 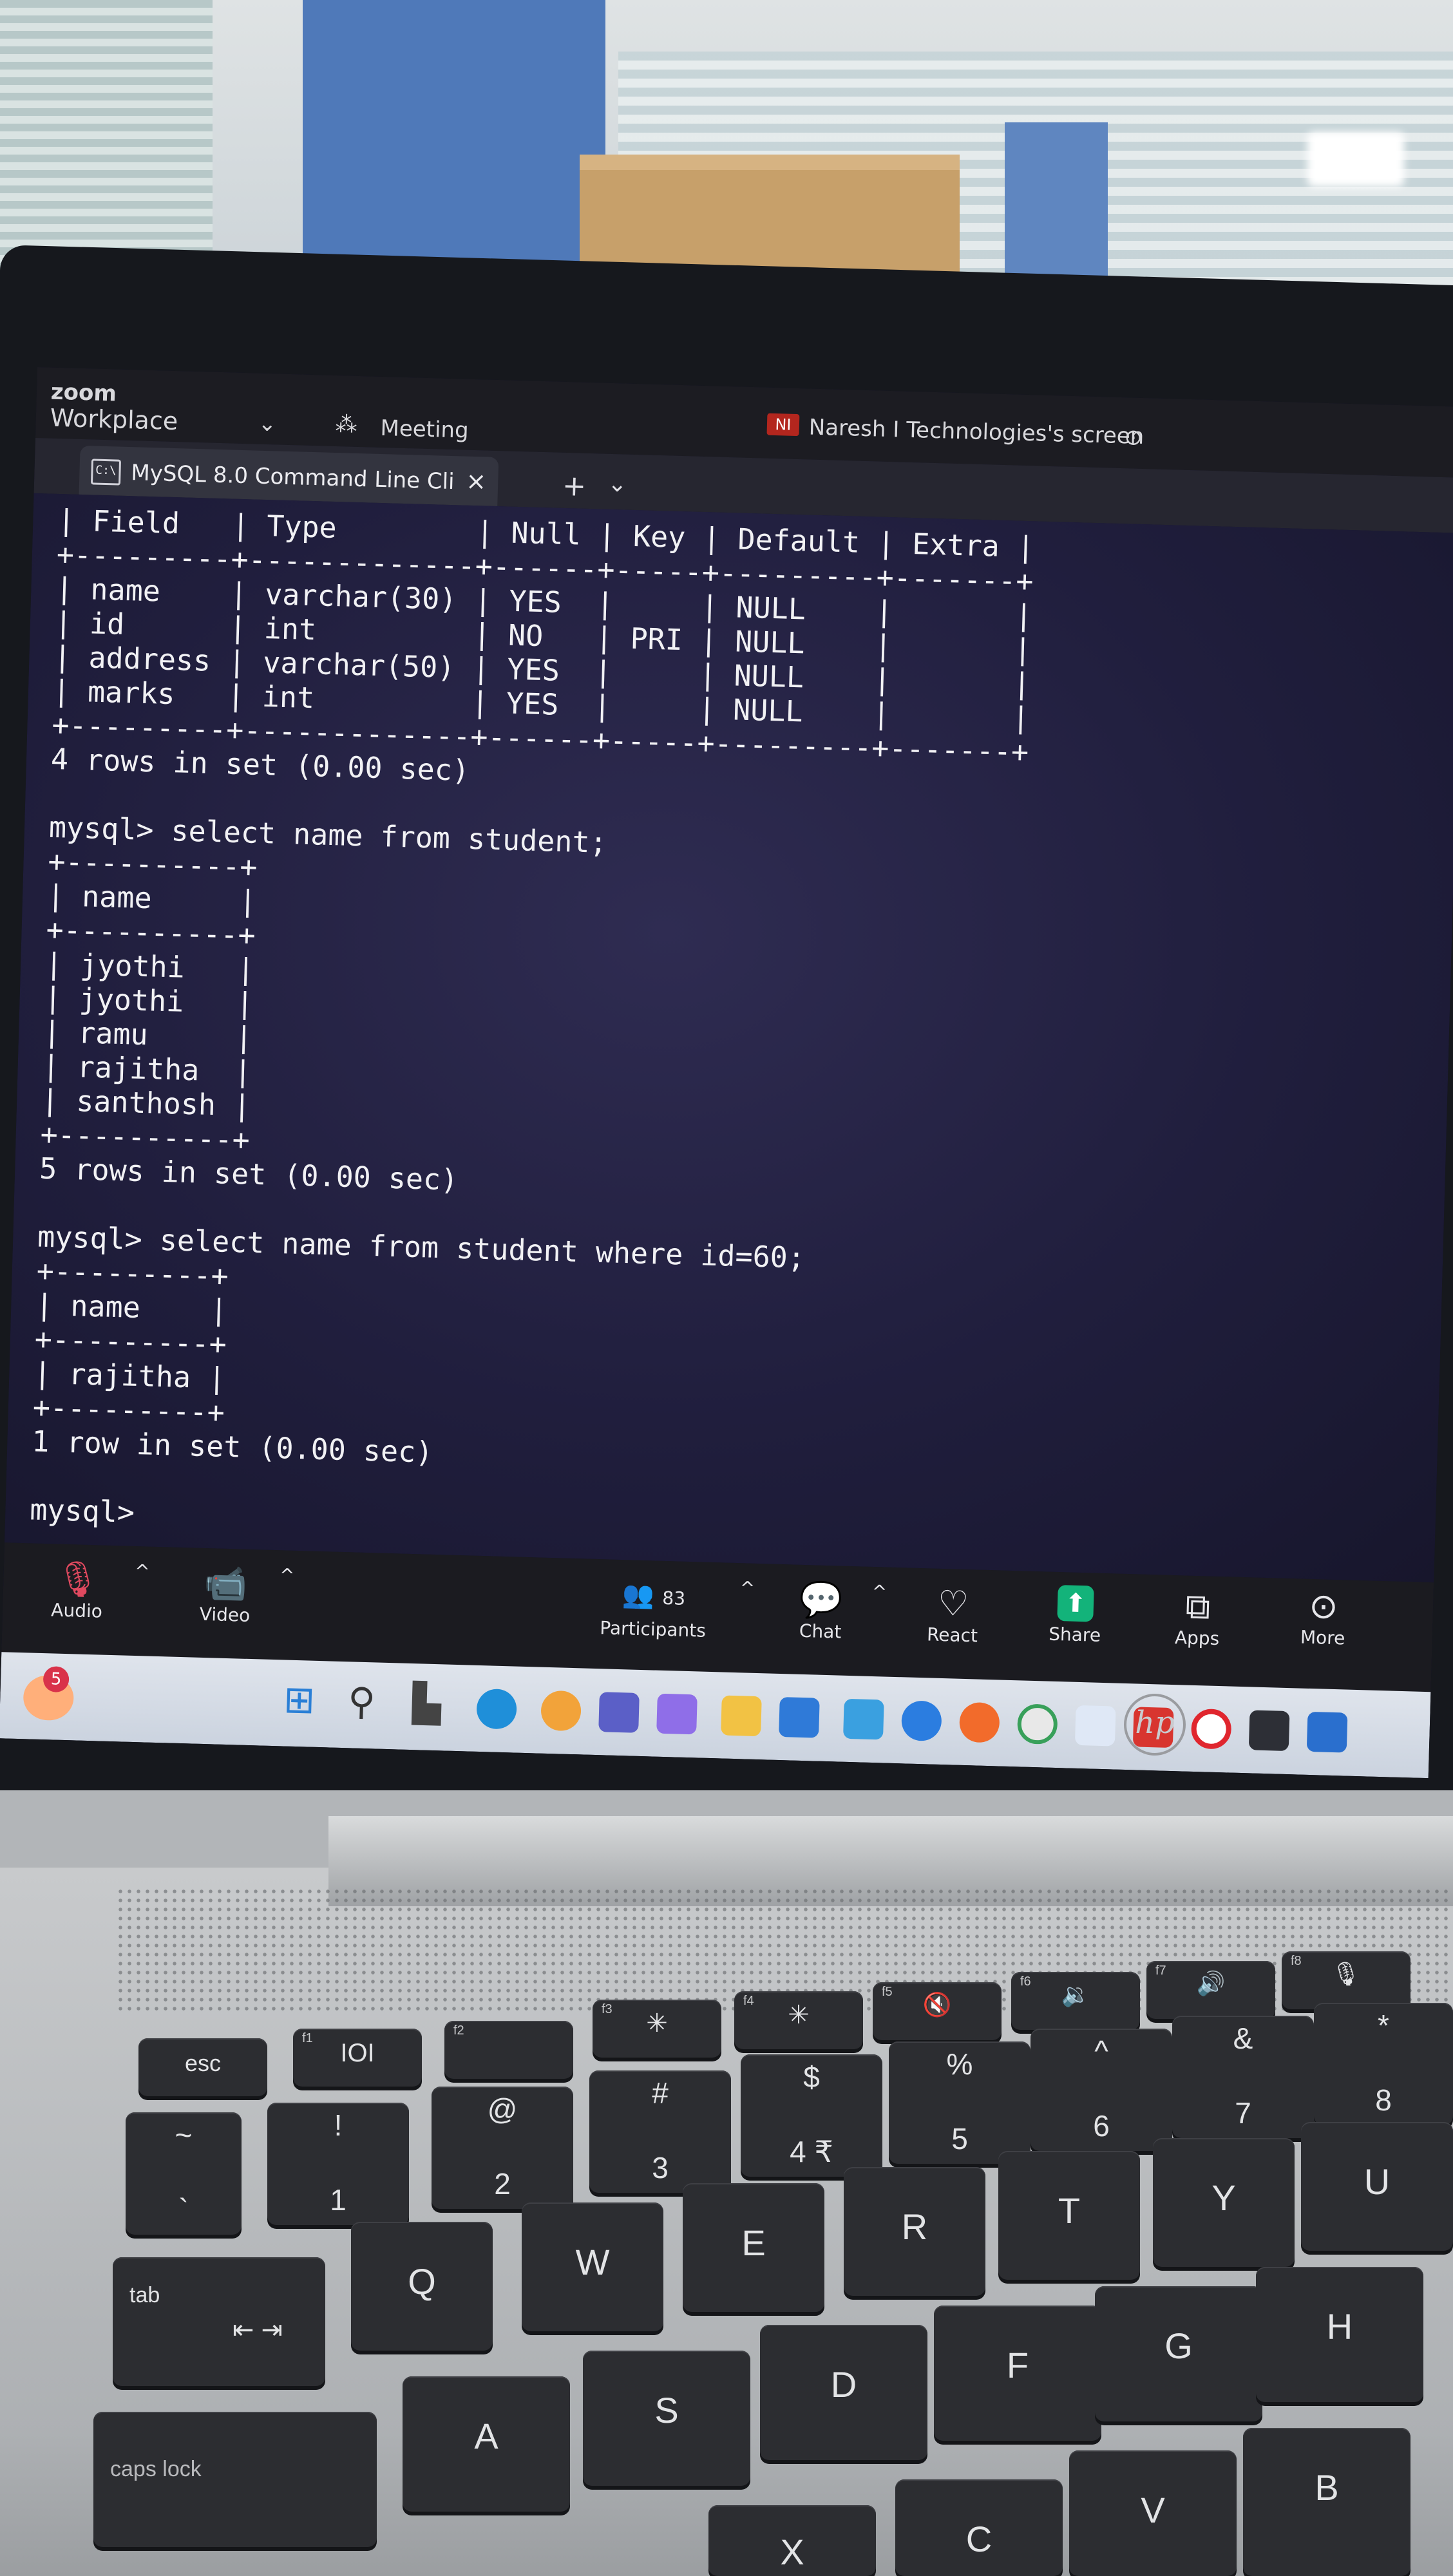 I want to click on key-v: V, so click(x=1153, y=2513).